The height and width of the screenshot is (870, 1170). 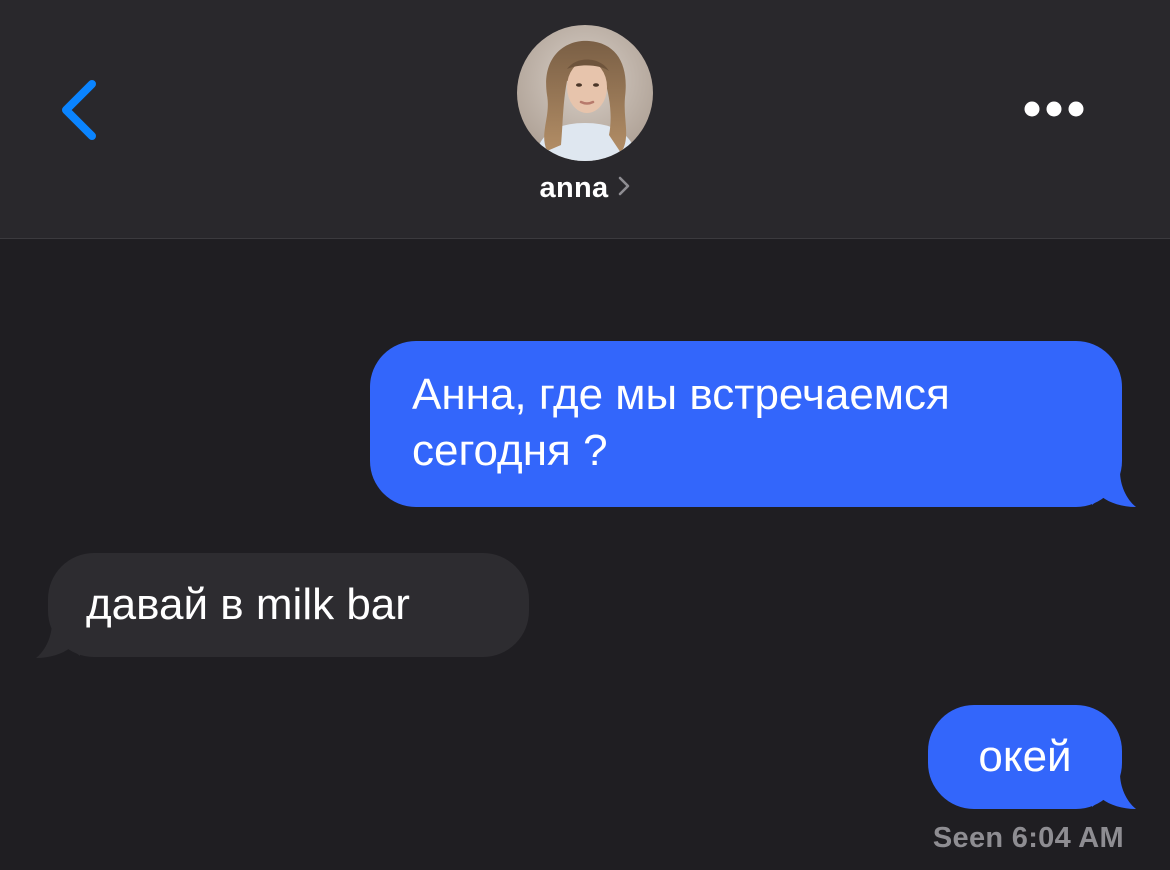 I want to click on message-text: Анна, где мы встречаемся сегодня ?, so click(x=681, y=422).